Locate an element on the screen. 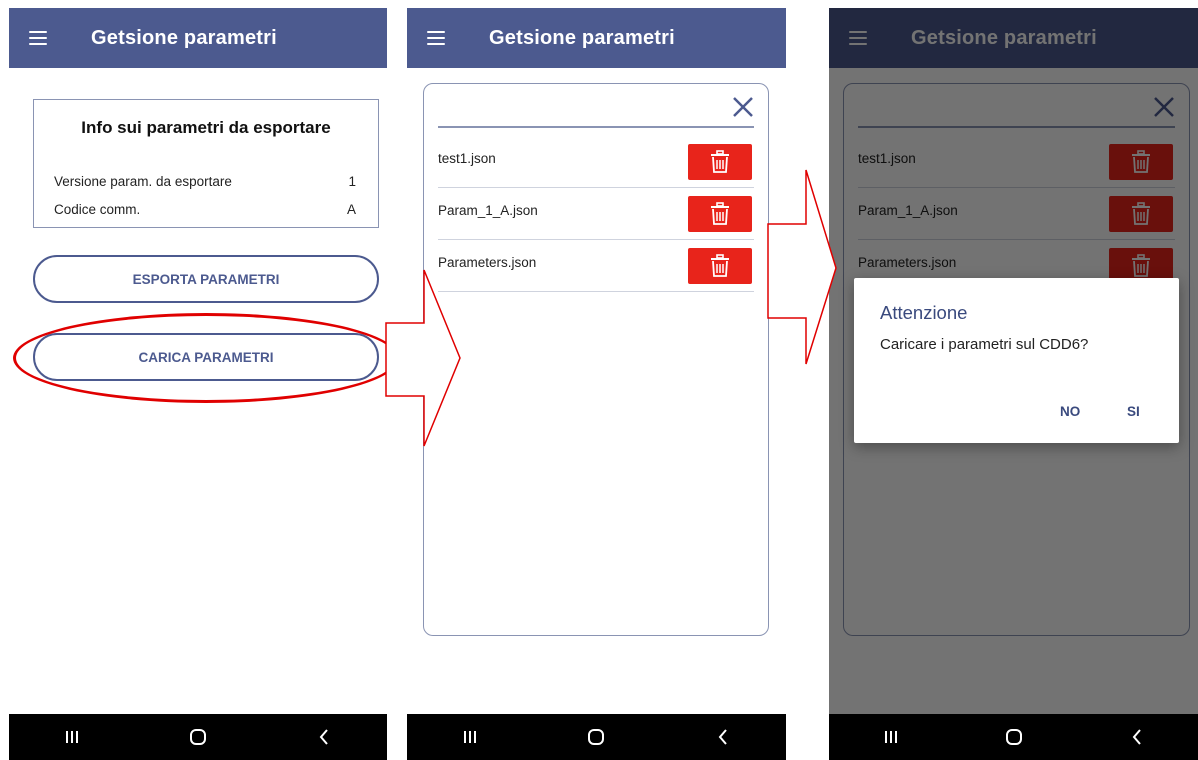 The height and width of the screenshot is (760, 1198). dialog-divider is located at coordinates (596, 127).